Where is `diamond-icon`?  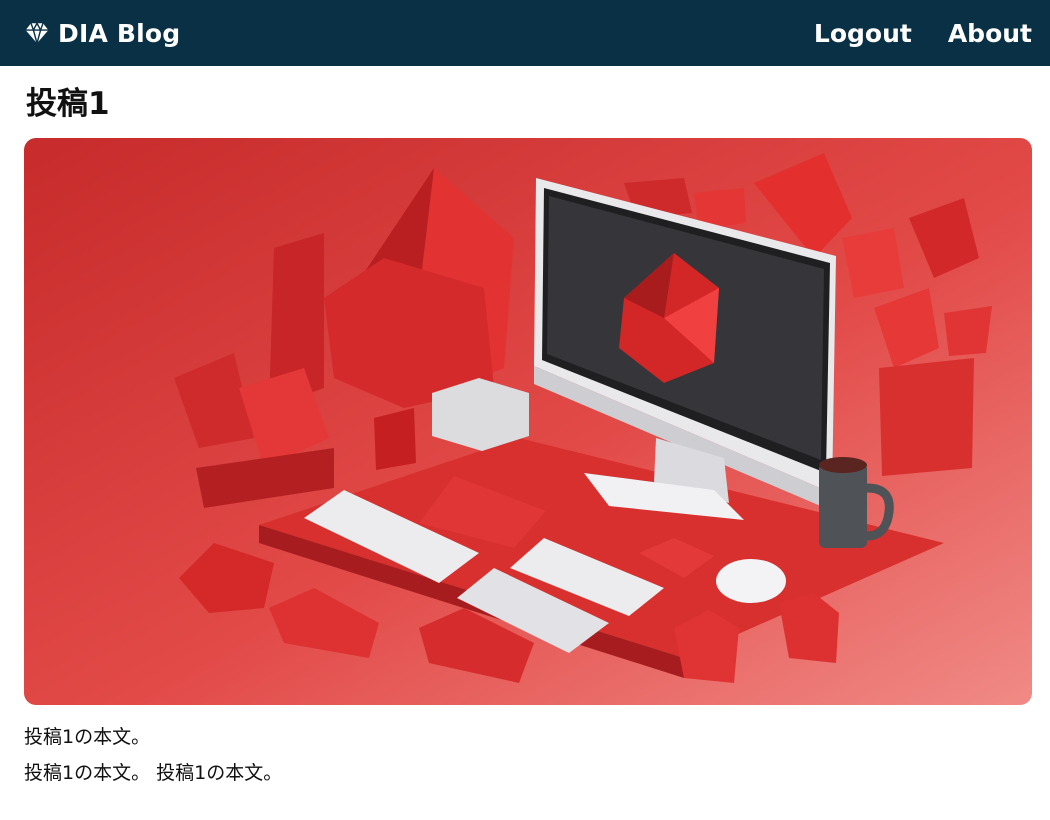 diamond-icon is located at coordinates (37, 33).